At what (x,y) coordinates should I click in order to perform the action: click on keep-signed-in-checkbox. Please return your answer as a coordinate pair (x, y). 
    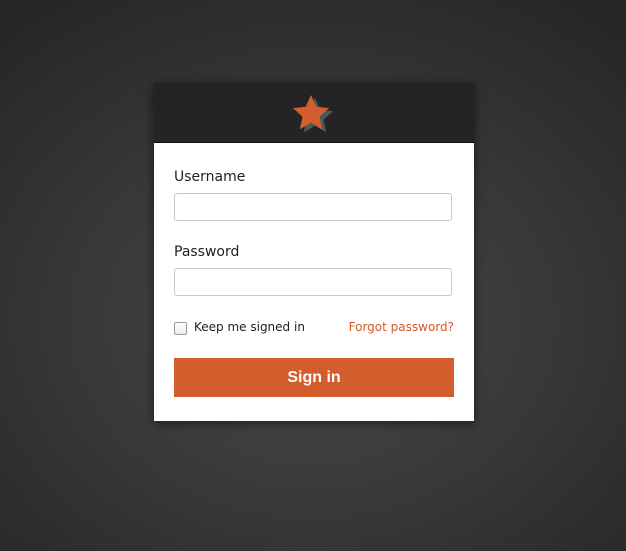
    Looking at the image, I should click on (180, 328).